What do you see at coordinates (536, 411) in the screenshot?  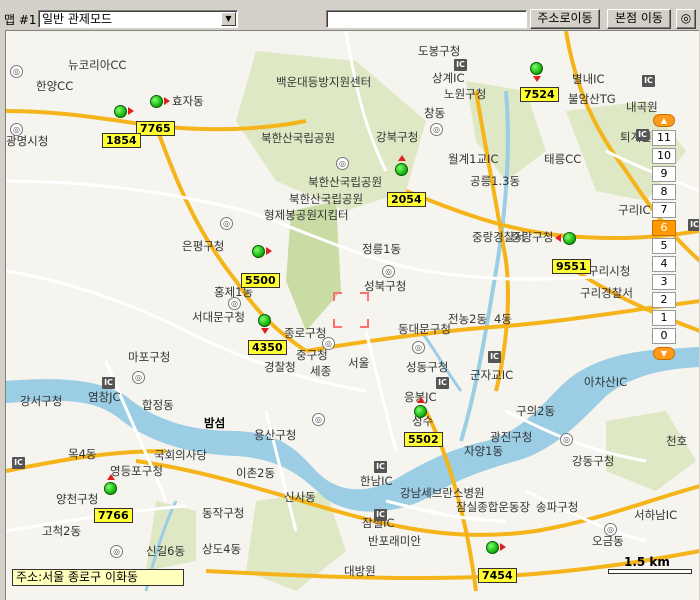 I see `label-guui: 구의2동` at bounding box center [536, 411].